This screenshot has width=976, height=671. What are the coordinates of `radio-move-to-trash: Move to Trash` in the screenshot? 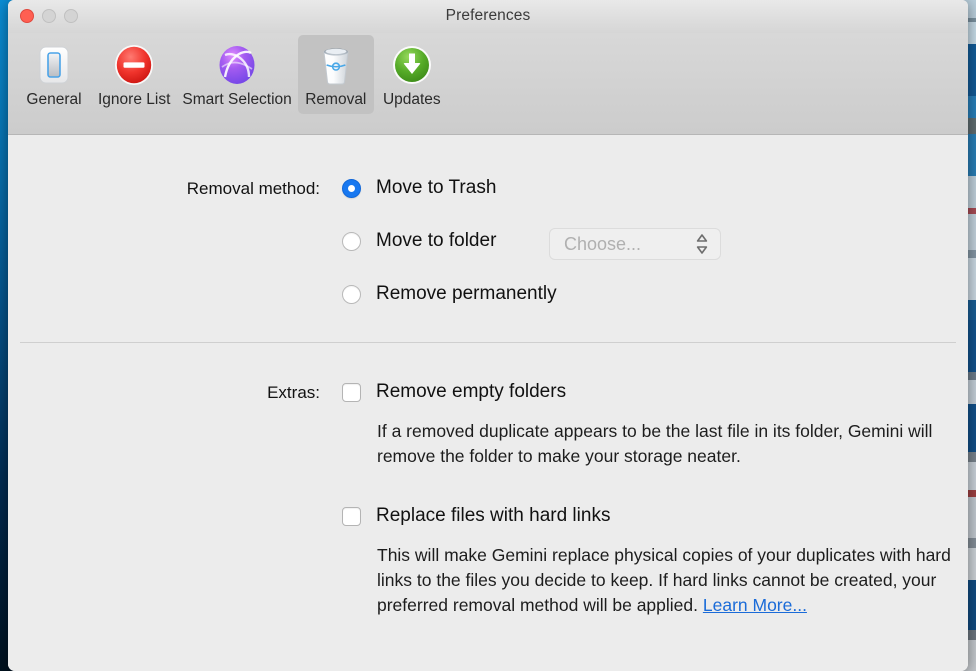 It's located at (419, 188).